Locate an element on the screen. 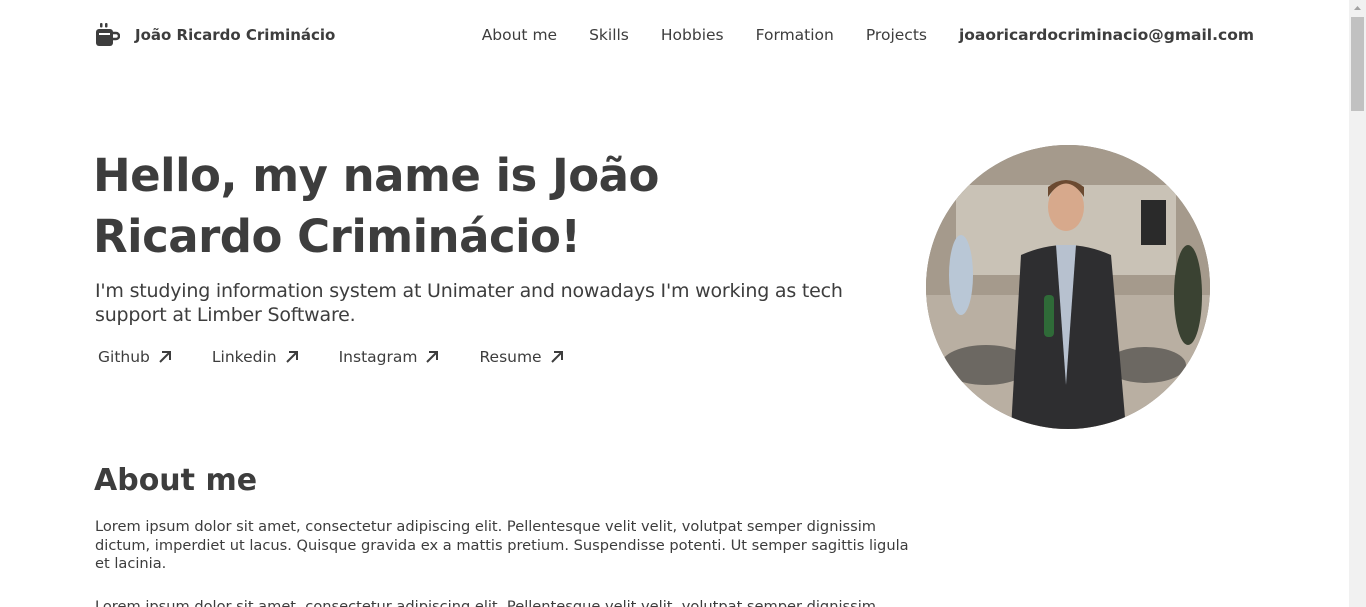  github-link-label: Github is located at coordinates (124, 357).